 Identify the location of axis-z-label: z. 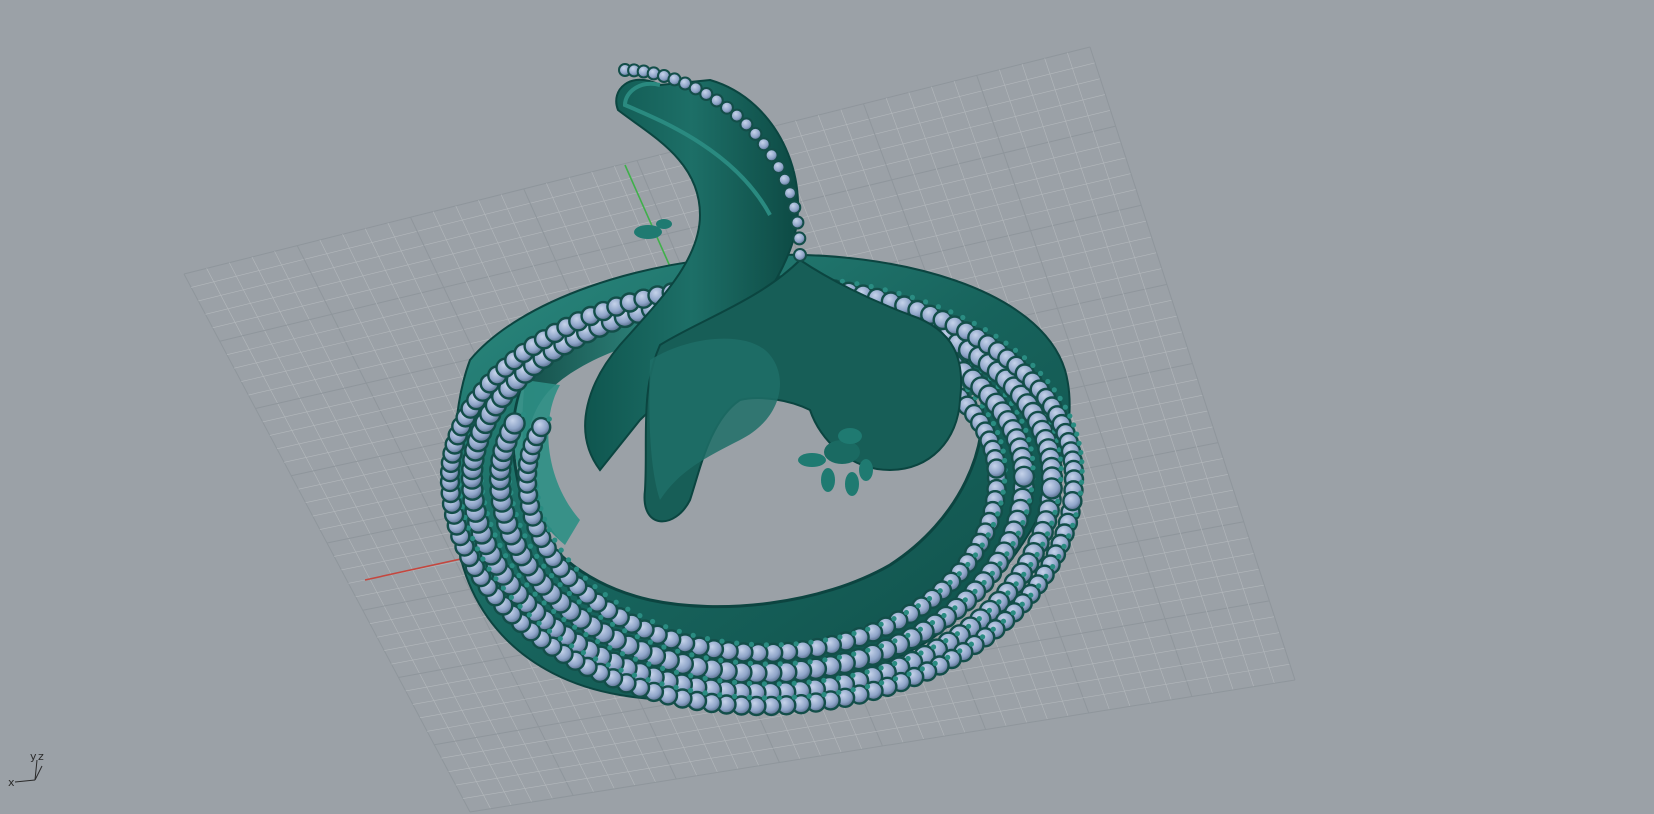
(41, 756).